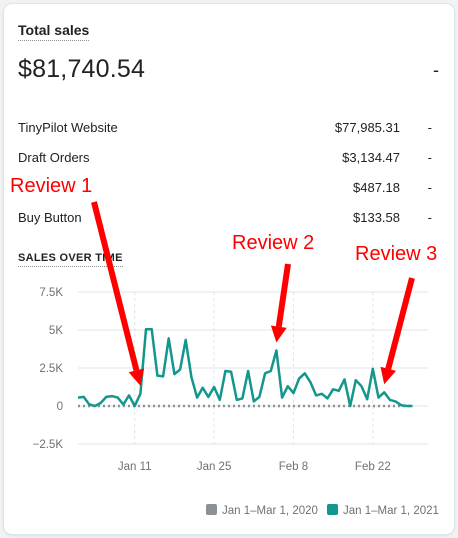  I want to click on x-tick-label: Jan 11, so click(135, 467).